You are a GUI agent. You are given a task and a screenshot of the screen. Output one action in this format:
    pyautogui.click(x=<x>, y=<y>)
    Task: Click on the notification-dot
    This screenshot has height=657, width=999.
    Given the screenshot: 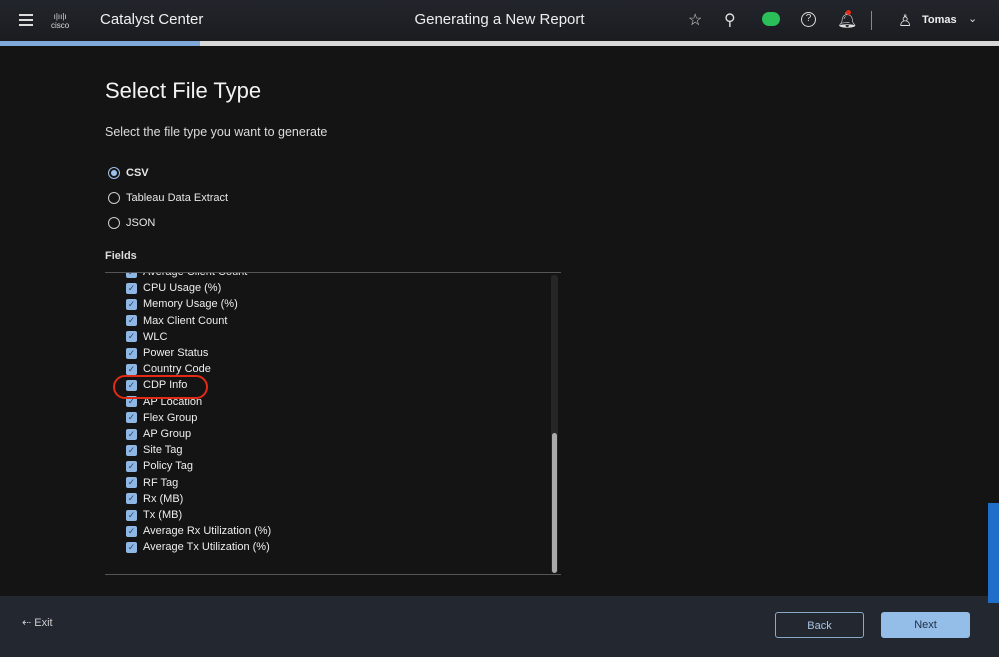 What is the action you would take?
    pyautogui.click(x=848, y=12)
    